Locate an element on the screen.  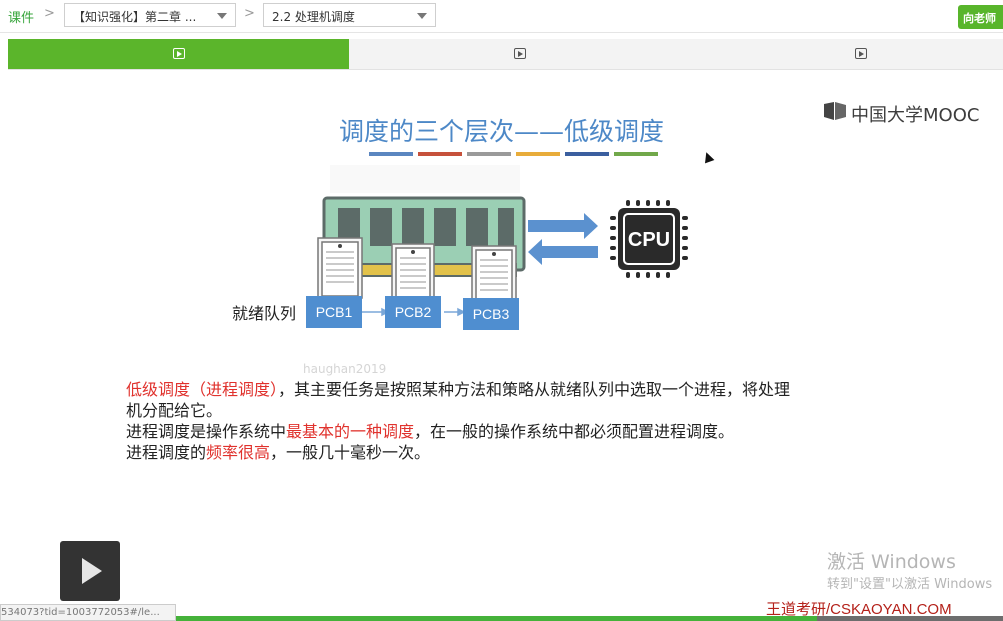
paragraph-text: ，在一般的操作系统中都必须配置进程调度。 is located at coordinates (574, 431).